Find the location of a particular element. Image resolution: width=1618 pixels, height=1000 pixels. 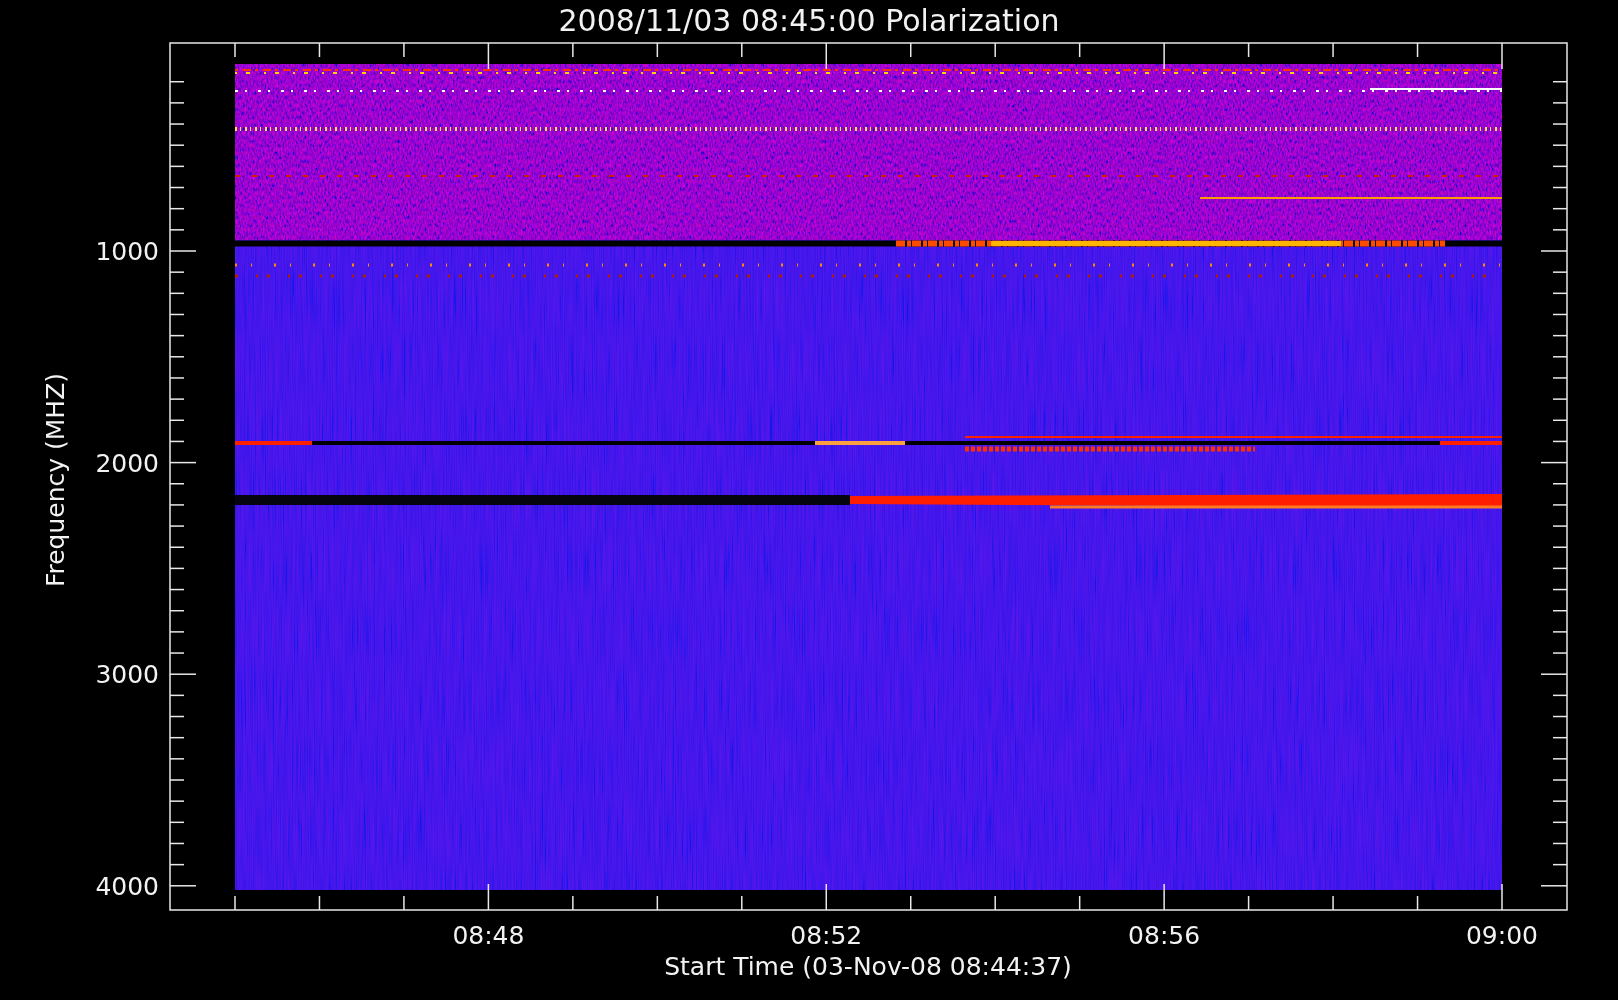

x-tick-label: 08:56 is located at coordinates (1164, 935).